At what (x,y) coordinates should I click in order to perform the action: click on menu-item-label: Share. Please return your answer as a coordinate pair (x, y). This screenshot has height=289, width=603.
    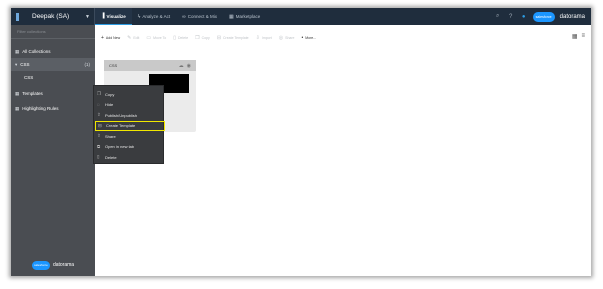
    Looking at the image, I should click on (110, 136).